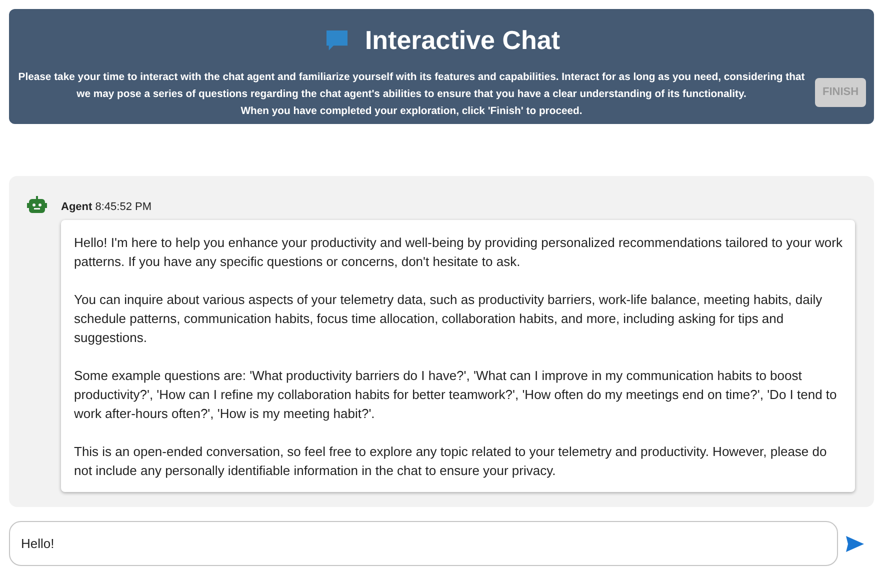 The height and width of the screenshot is (576, 883). I want to click on robot-icon, so click(37, 205).